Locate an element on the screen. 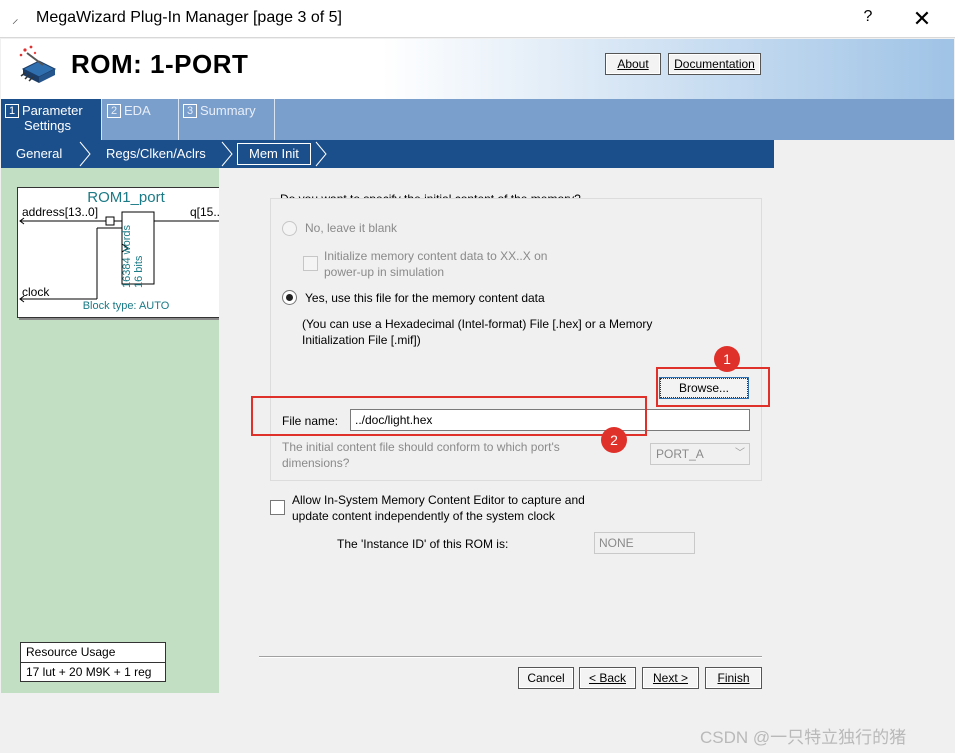  window-title: MegaWizard Plug-In Manager [page 3 of 5] is located at coordinates (189, 17).